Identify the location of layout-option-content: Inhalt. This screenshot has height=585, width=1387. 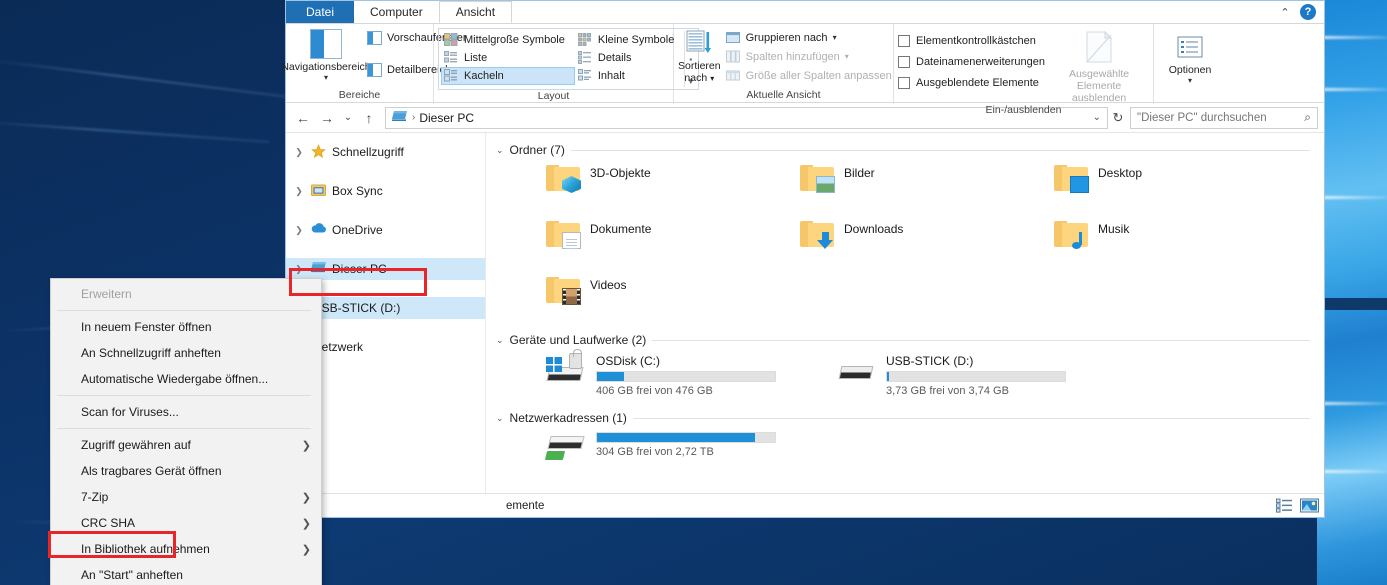
(629, 76).